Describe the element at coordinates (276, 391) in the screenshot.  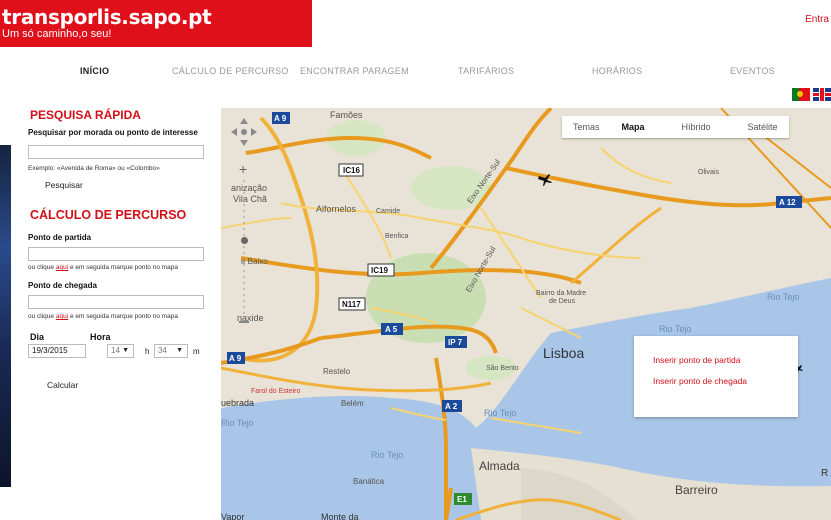
I see `map-label-farol: Farol do Esteiro` at that location.